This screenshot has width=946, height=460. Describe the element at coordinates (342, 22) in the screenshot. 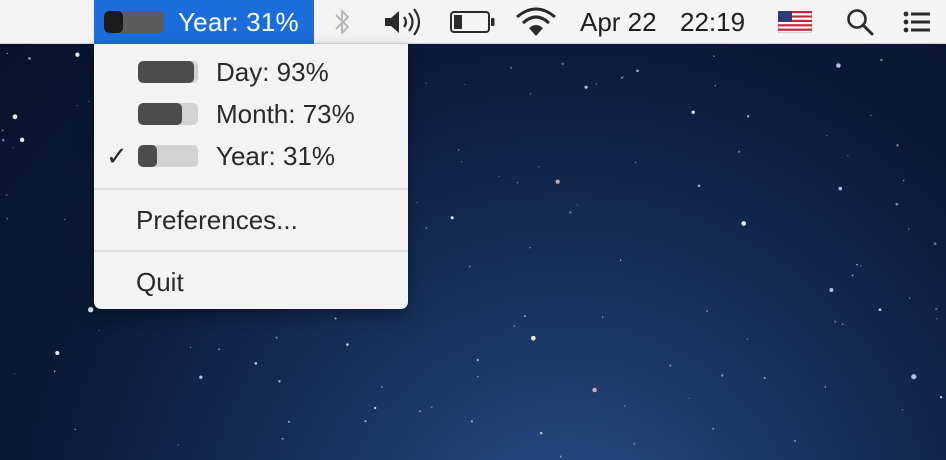

I see `bluetooth-icon` at that location.